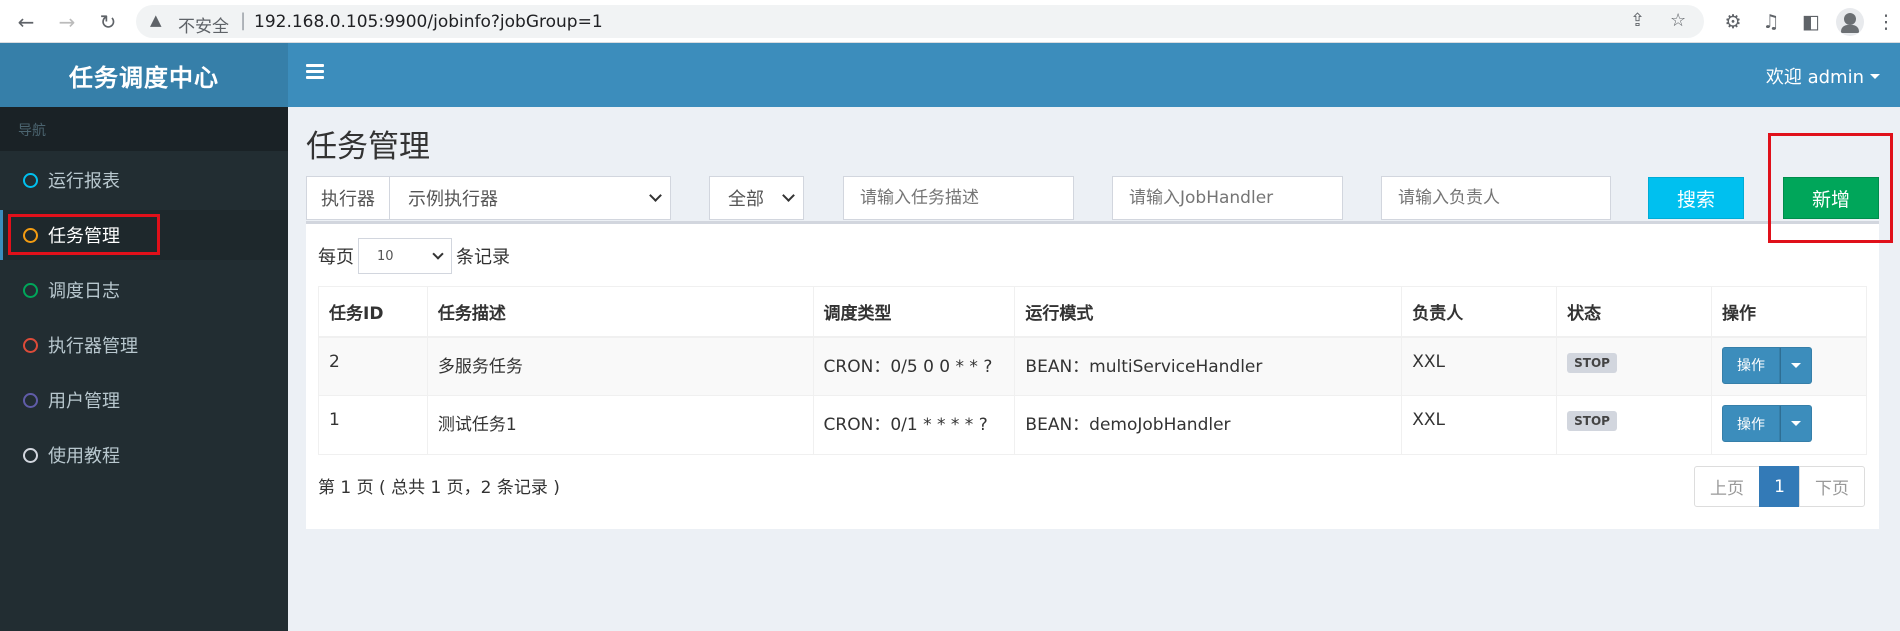  What do you see at coordinates (144, 345) in the screenshot?
I see `sidebar-item-executors: 执行器管理` at bounding box center [144, 345].